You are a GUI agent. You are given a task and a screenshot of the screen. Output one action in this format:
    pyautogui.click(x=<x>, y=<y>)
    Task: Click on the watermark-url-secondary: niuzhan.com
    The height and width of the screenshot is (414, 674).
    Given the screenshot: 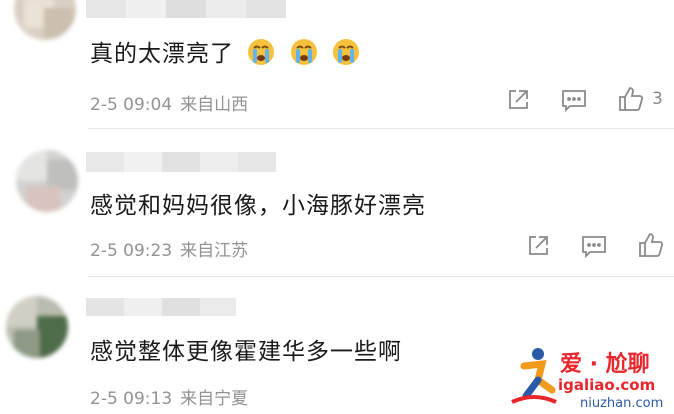 What is the action you would take?
    pyautogui.click(x=622, y=403)
    